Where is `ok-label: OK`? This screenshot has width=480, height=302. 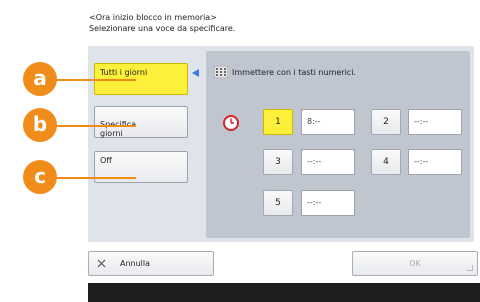
ok-label: OK is located at coordinates (415, 263).